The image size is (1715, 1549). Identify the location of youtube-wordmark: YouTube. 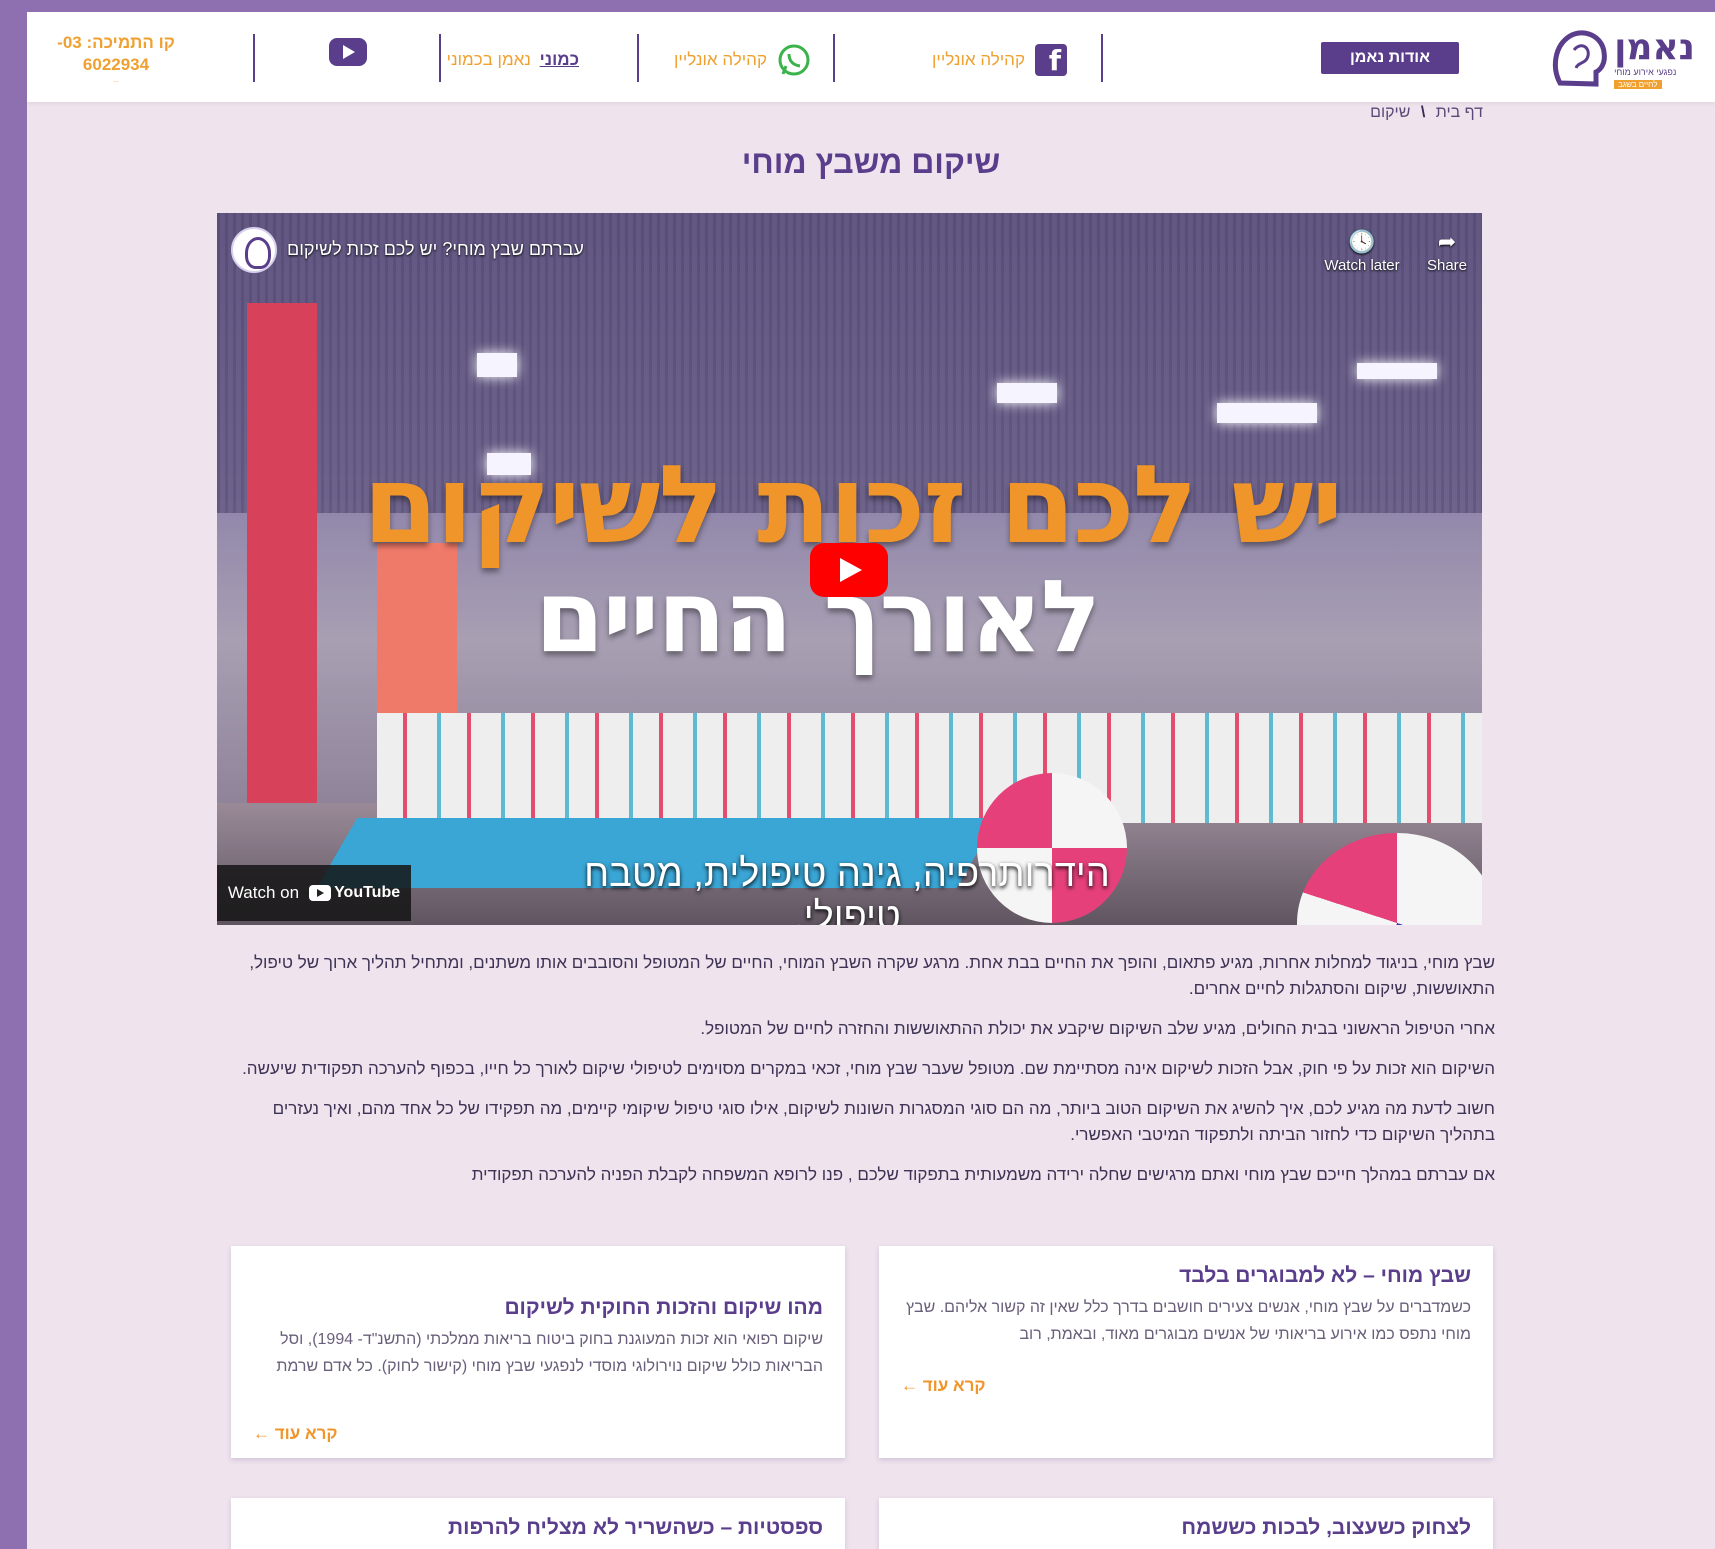
(367, 892).